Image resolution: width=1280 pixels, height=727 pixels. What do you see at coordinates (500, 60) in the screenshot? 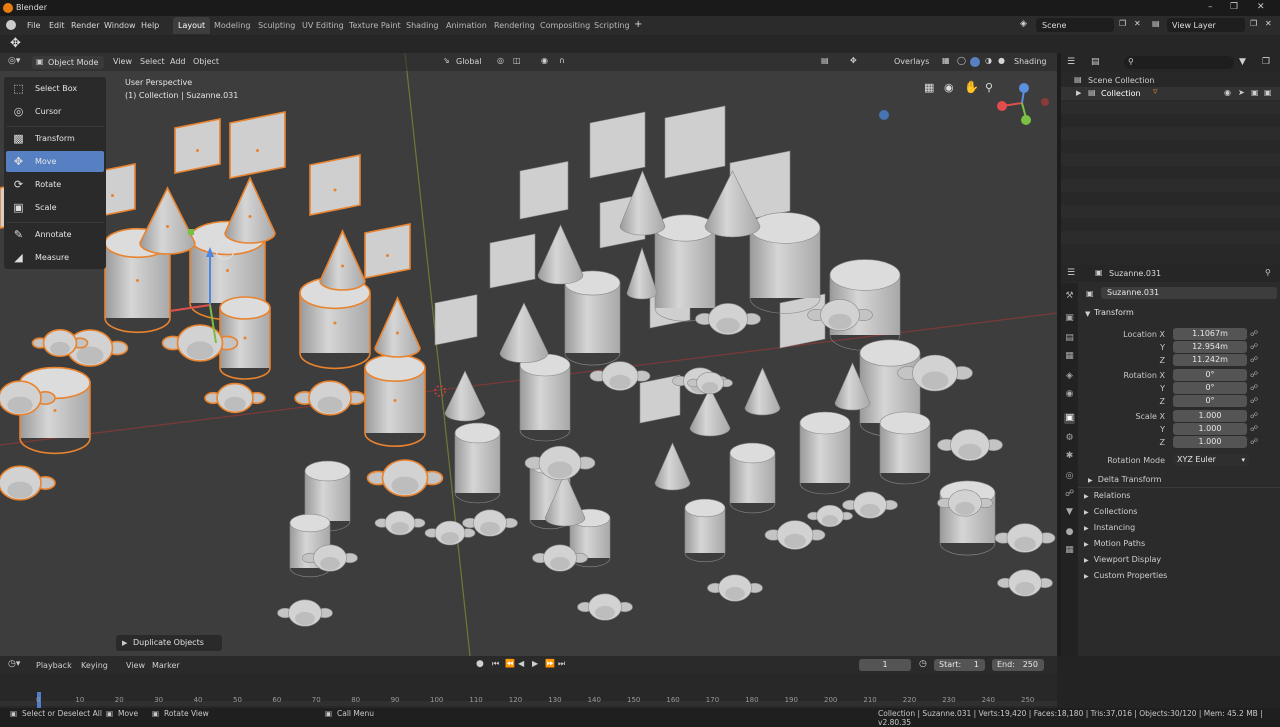
I see `pivot-icon: ◎` at bounding box center [500, 60].